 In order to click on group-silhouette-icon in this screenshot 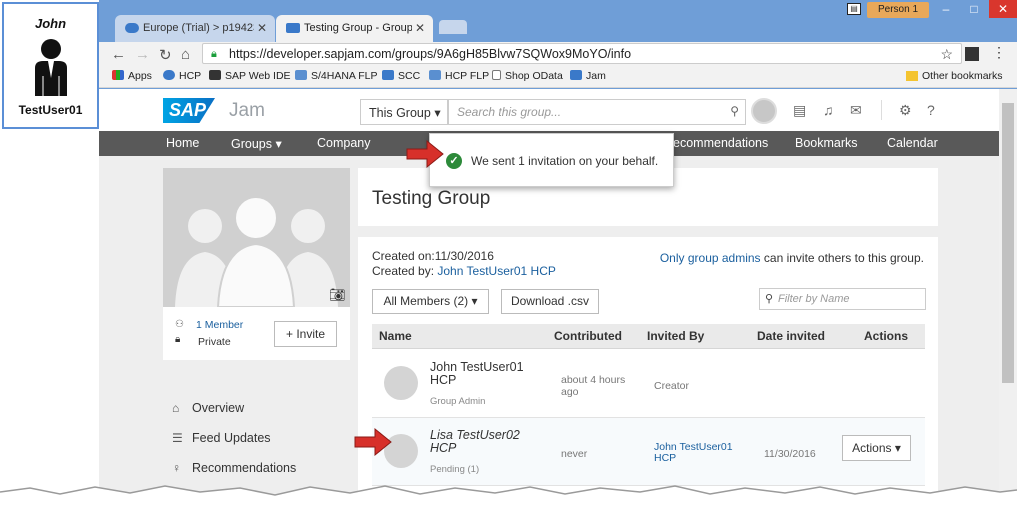, I will do `click(256, 237)`.